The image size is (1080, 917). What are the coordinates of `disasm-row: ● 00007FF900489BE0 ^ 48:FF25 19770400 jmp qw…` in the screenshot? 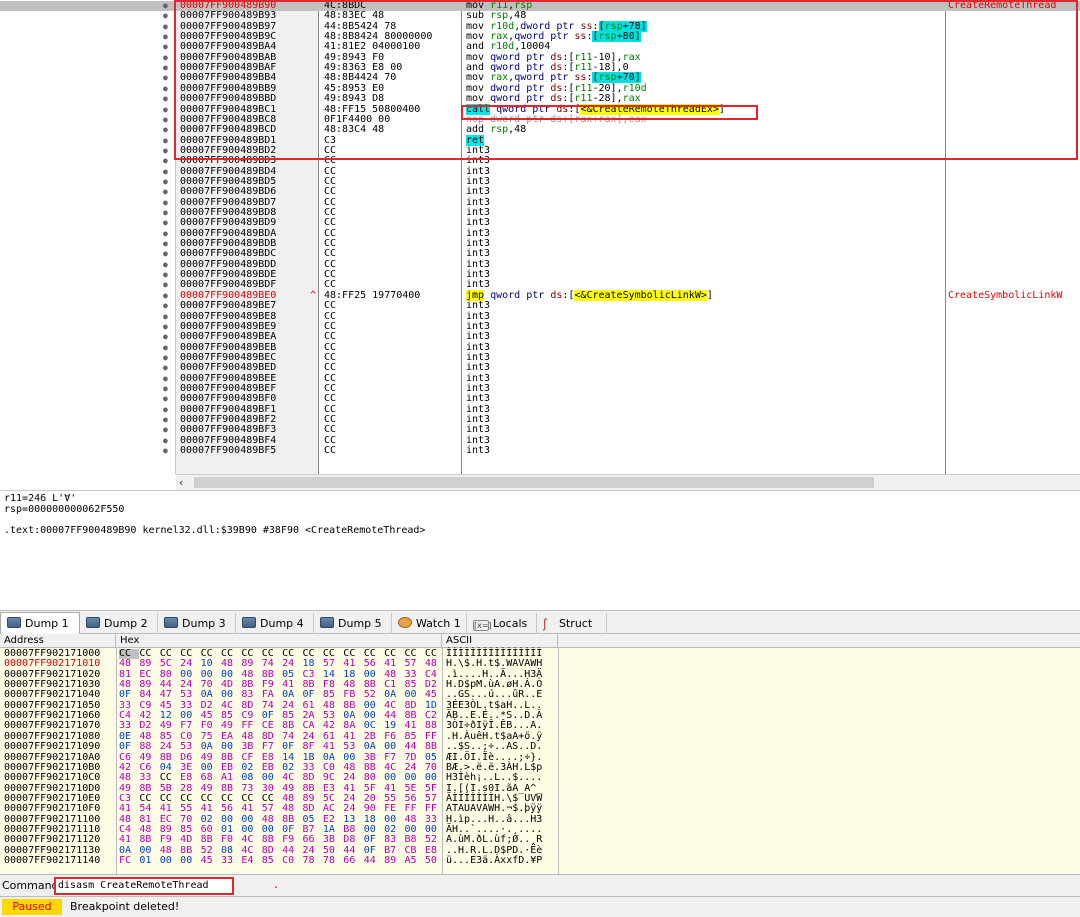 It's located at (540, 295).